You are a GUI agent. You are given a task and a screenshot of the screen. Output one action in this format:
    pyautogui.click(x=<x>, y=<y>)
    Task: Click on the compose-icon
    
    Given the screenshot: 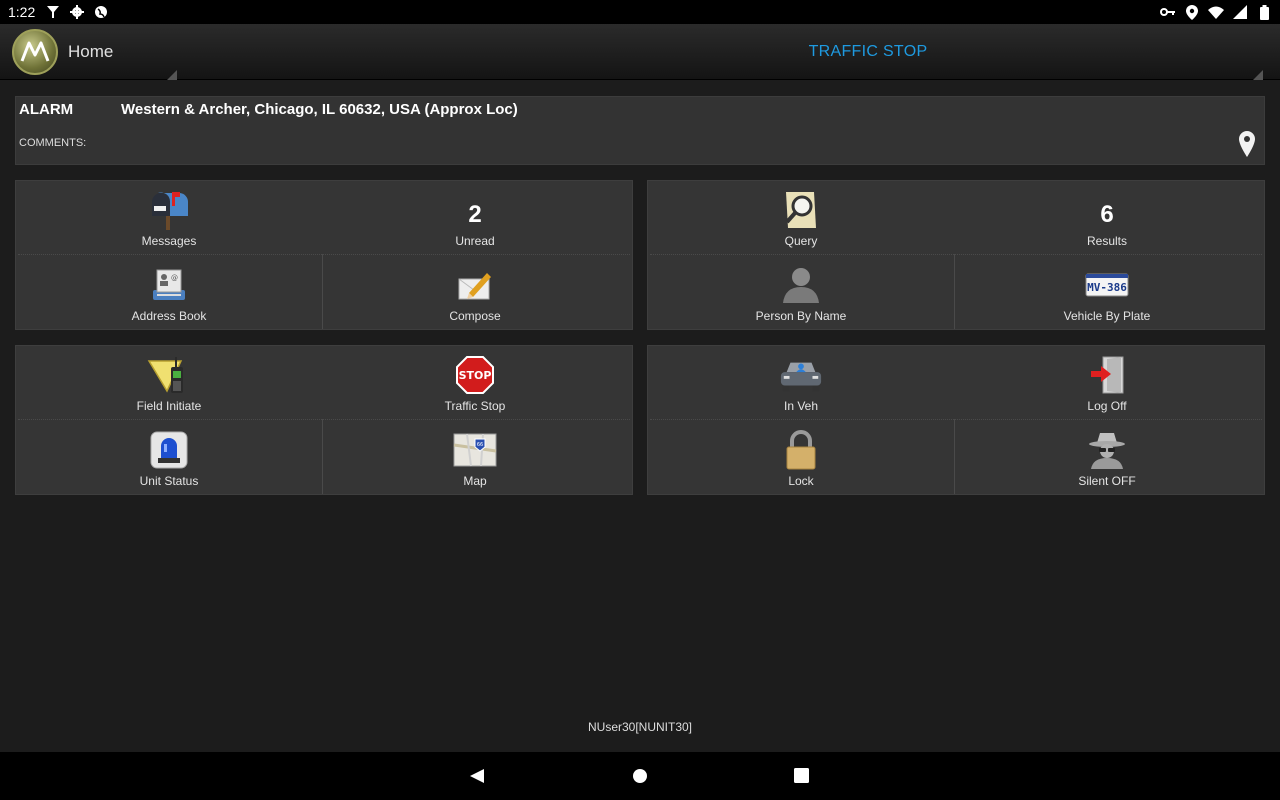 What is the action you would take?
    pyautogui.click(x=475, y=285)
    